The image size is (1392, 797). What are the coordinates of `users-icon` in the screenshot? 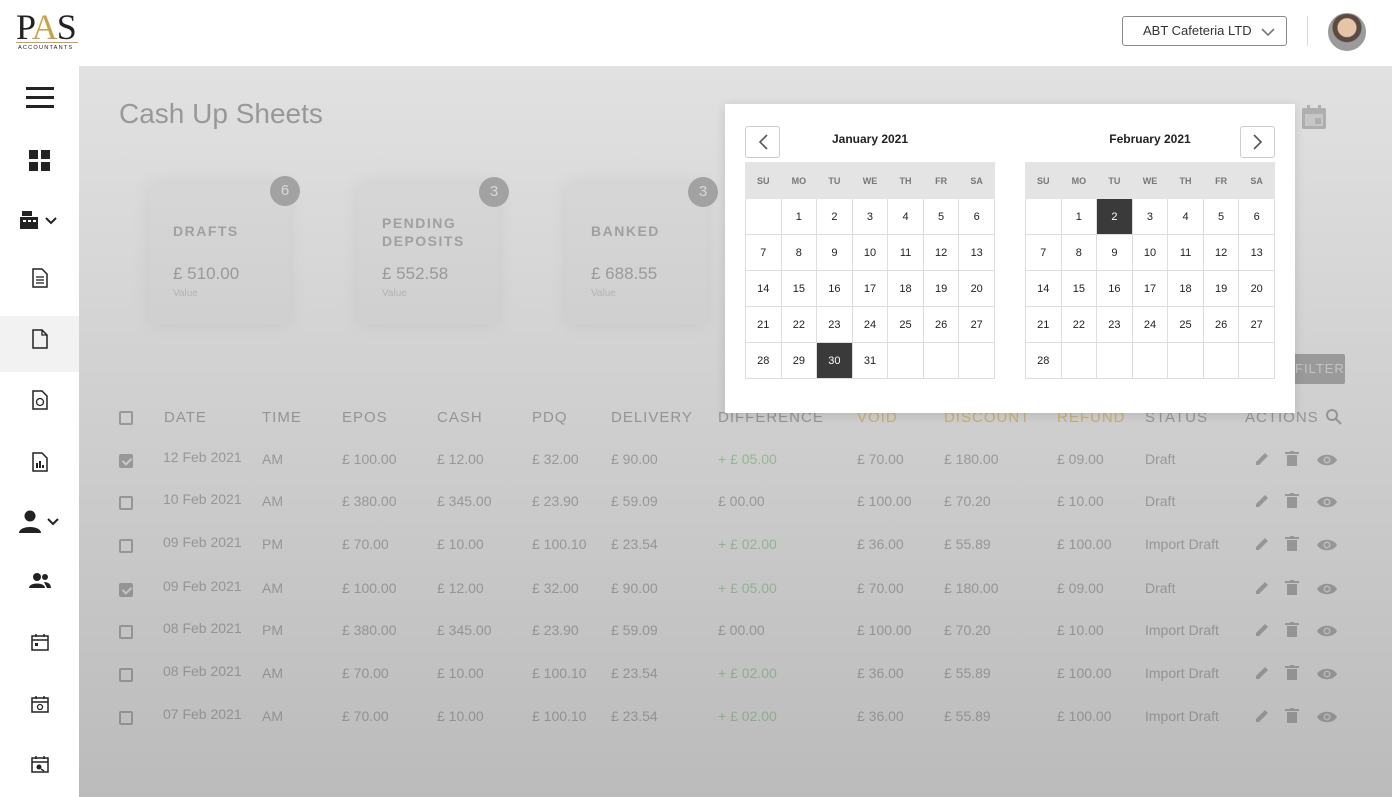 It's located at (39, 581).